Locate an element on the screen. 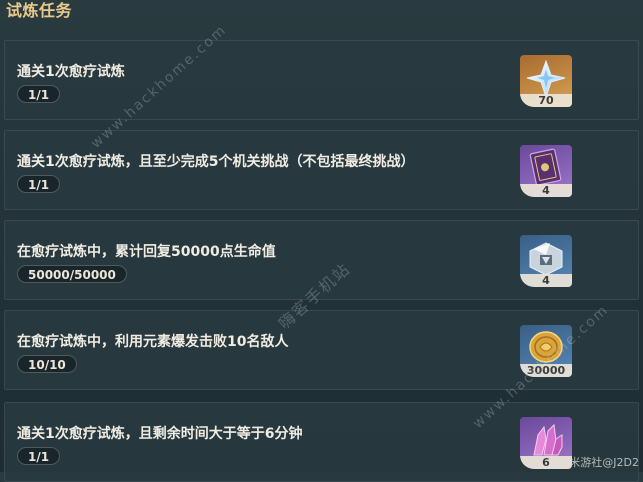  task-description: 在愈疗试炼中，利用元素爆发击败10名敌人 is located at coordinates (153, 342).